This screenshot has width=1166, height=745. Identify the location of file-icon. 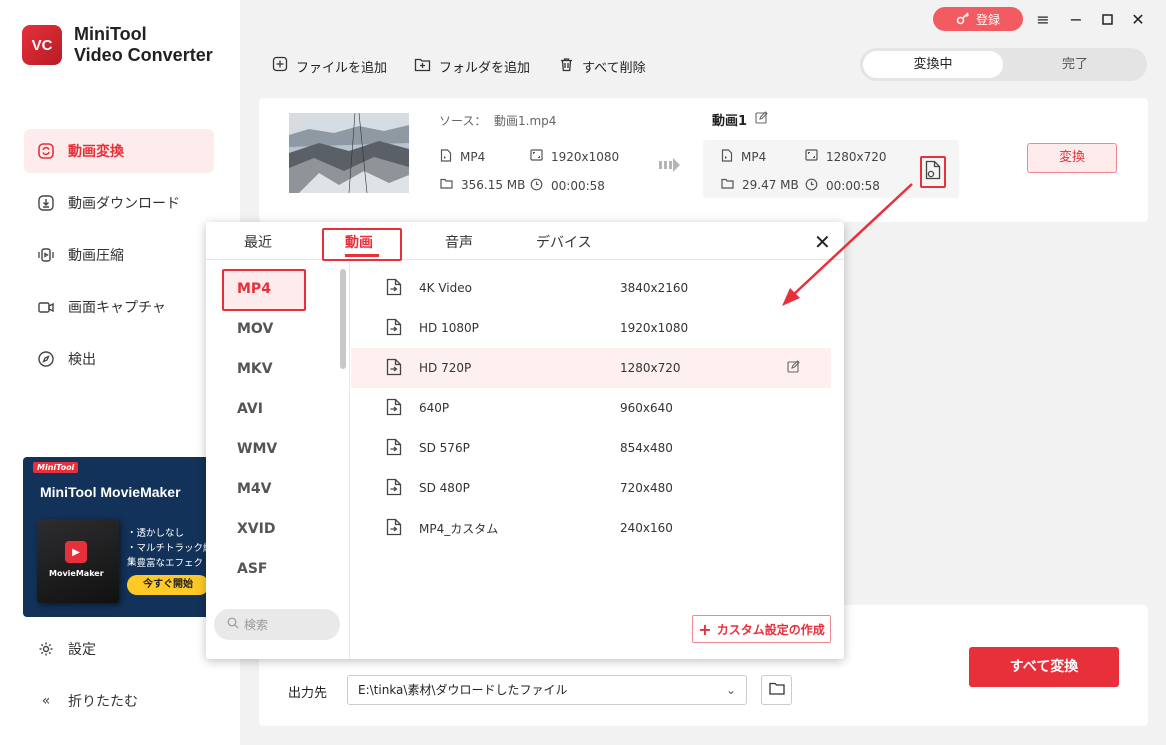
(727, 157).